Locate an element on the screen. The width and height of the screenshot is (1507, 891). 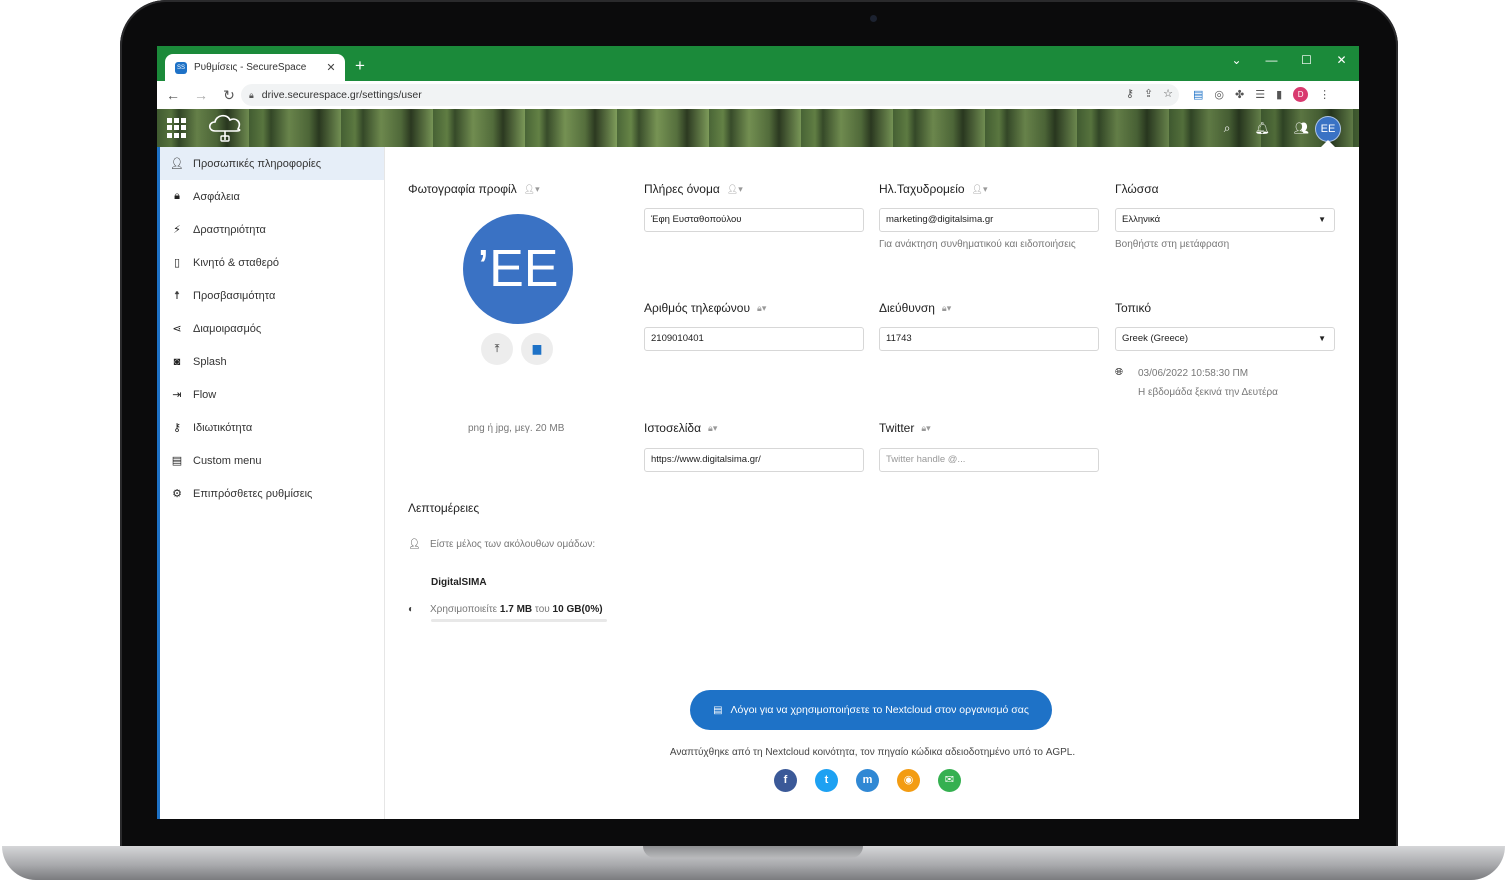
contacts-icon: 👥︎ is located at coordinates (1301, 128).